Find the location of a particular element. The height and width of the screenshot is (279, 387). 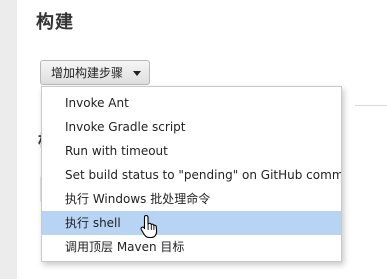

menu-item-run-with-timeout: Run with timeout is located at coordinates (191, 151).